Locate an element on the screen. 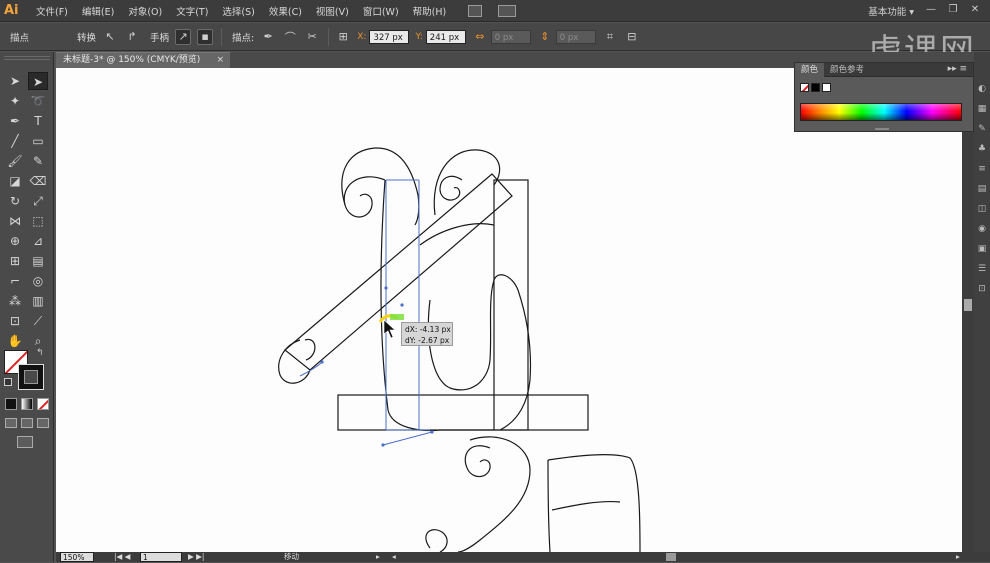 The image size is (990, 563). eyedropper-icon: ⌐ is located at coordinates (15, 281).